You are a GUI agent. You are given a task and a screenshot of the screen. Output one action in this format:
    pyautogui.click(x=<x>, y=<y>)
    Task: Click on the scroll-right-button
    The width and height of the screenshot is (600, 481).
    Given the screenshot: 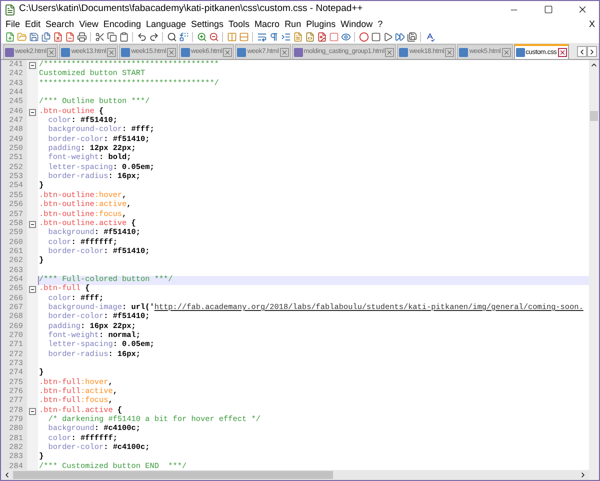 What is the action you would take?
    pyautogui.click(x=592, y=51)
    